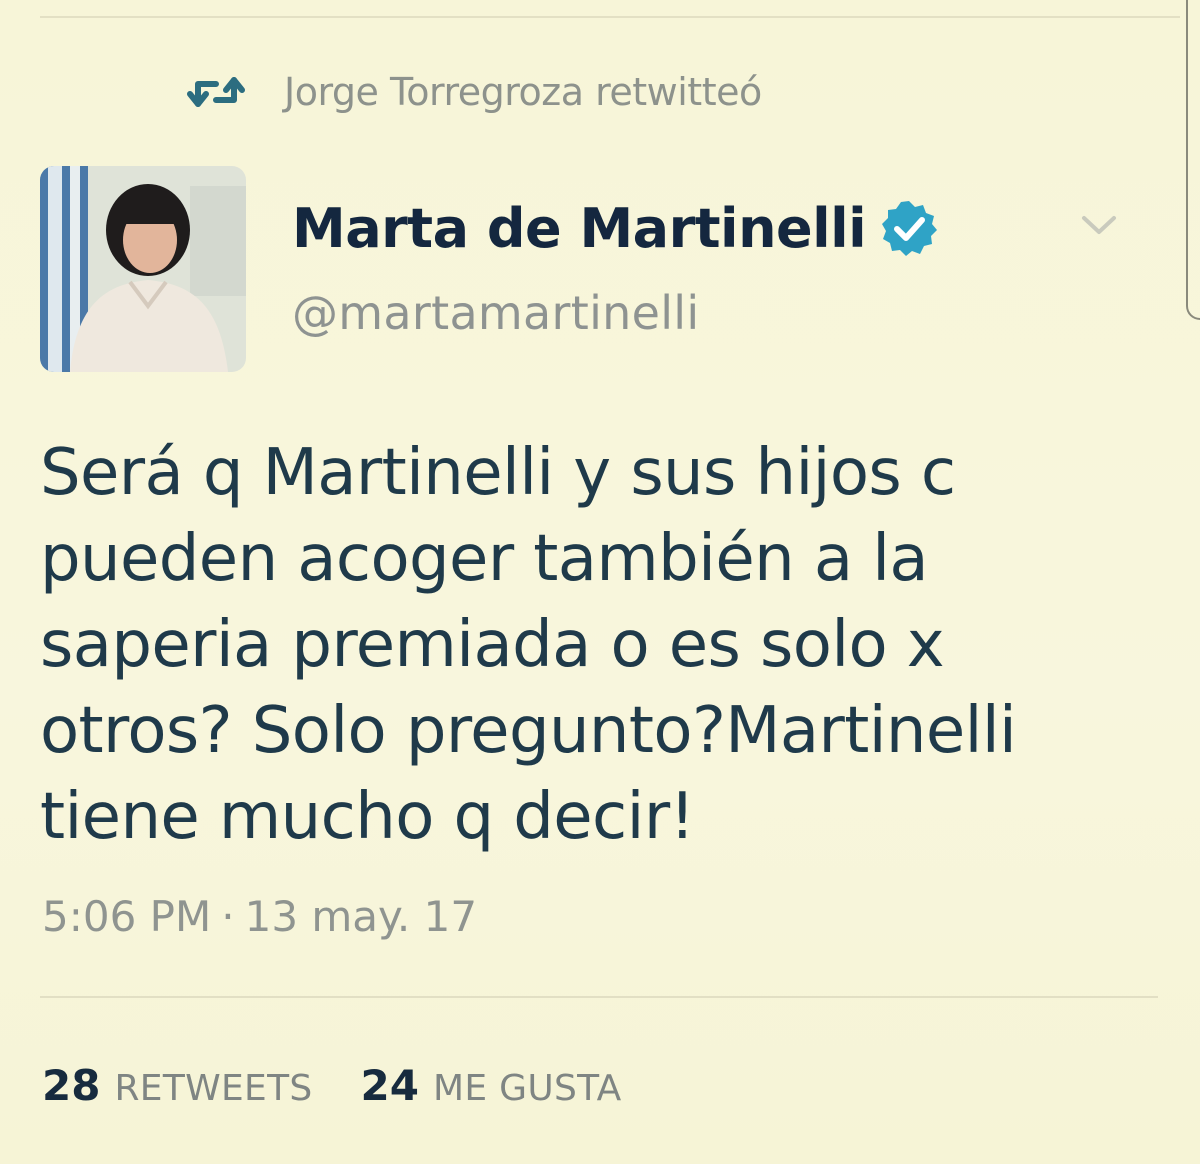 This screenshot has width=1200, height=1164. Describe the element at coordinates (523, 92) in the screenshot. I see `retweeted-by-text: Jorge Torregroza retwitteó` at that location.